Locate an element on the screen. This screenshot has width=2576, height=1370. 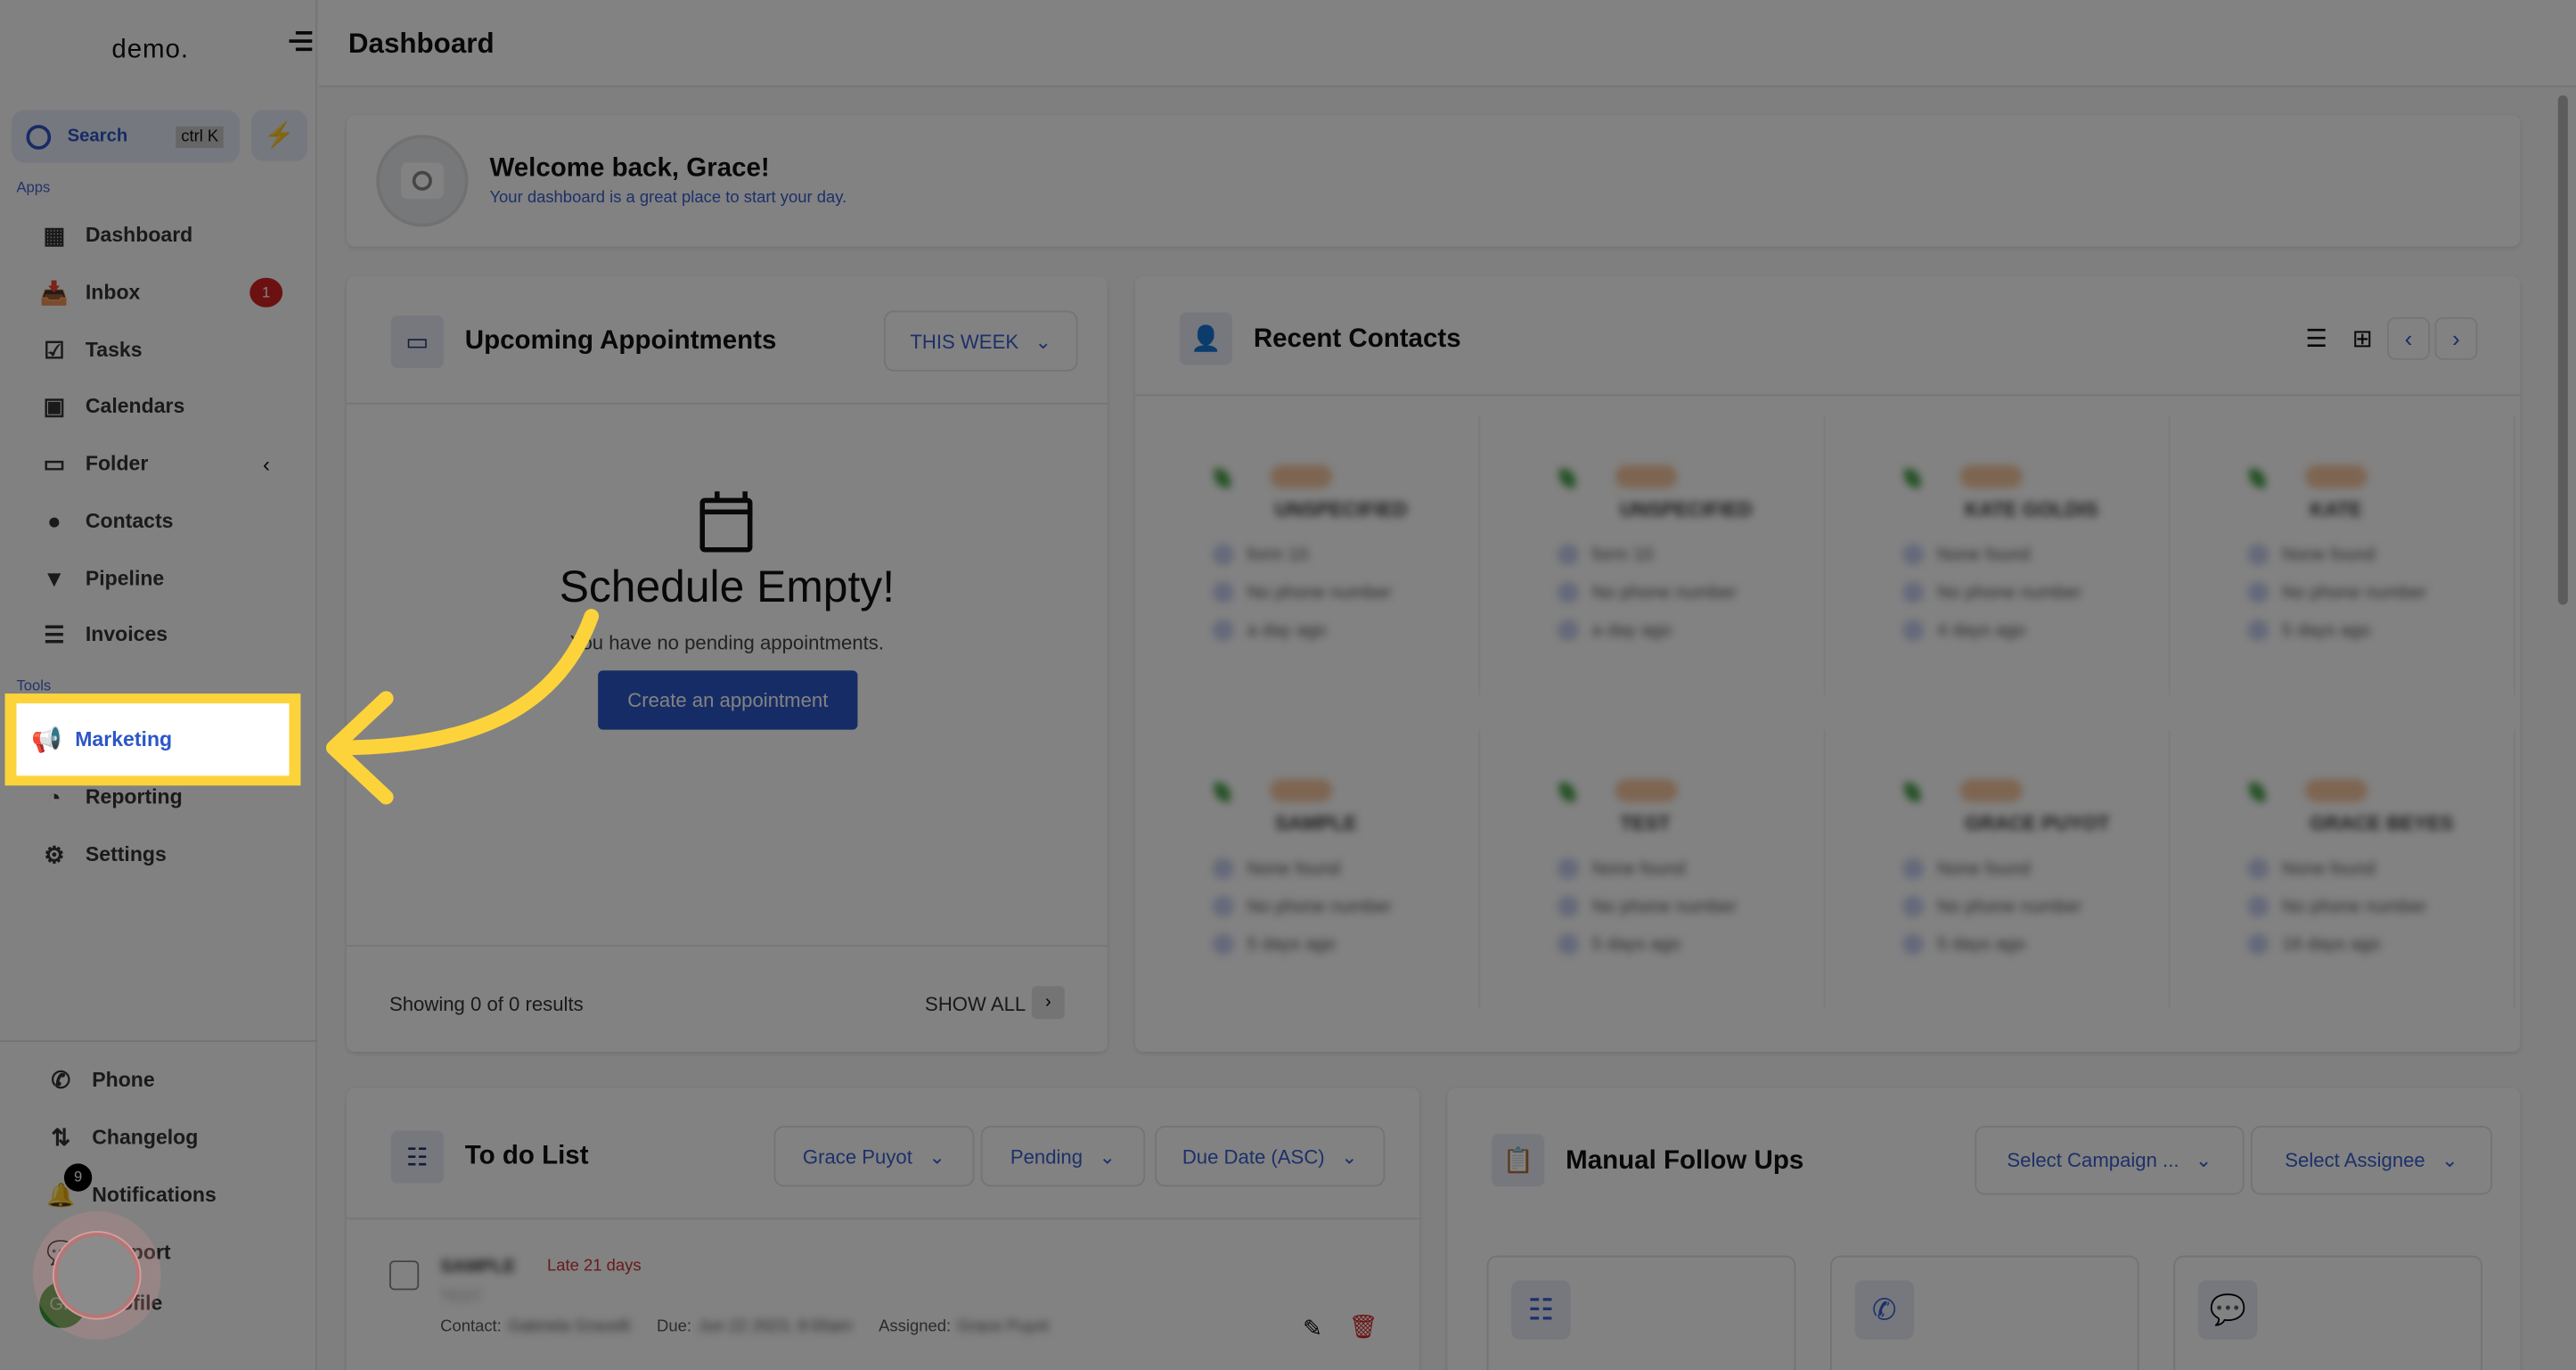
pointer-arrow-icon is located at coordinates (462, 707).